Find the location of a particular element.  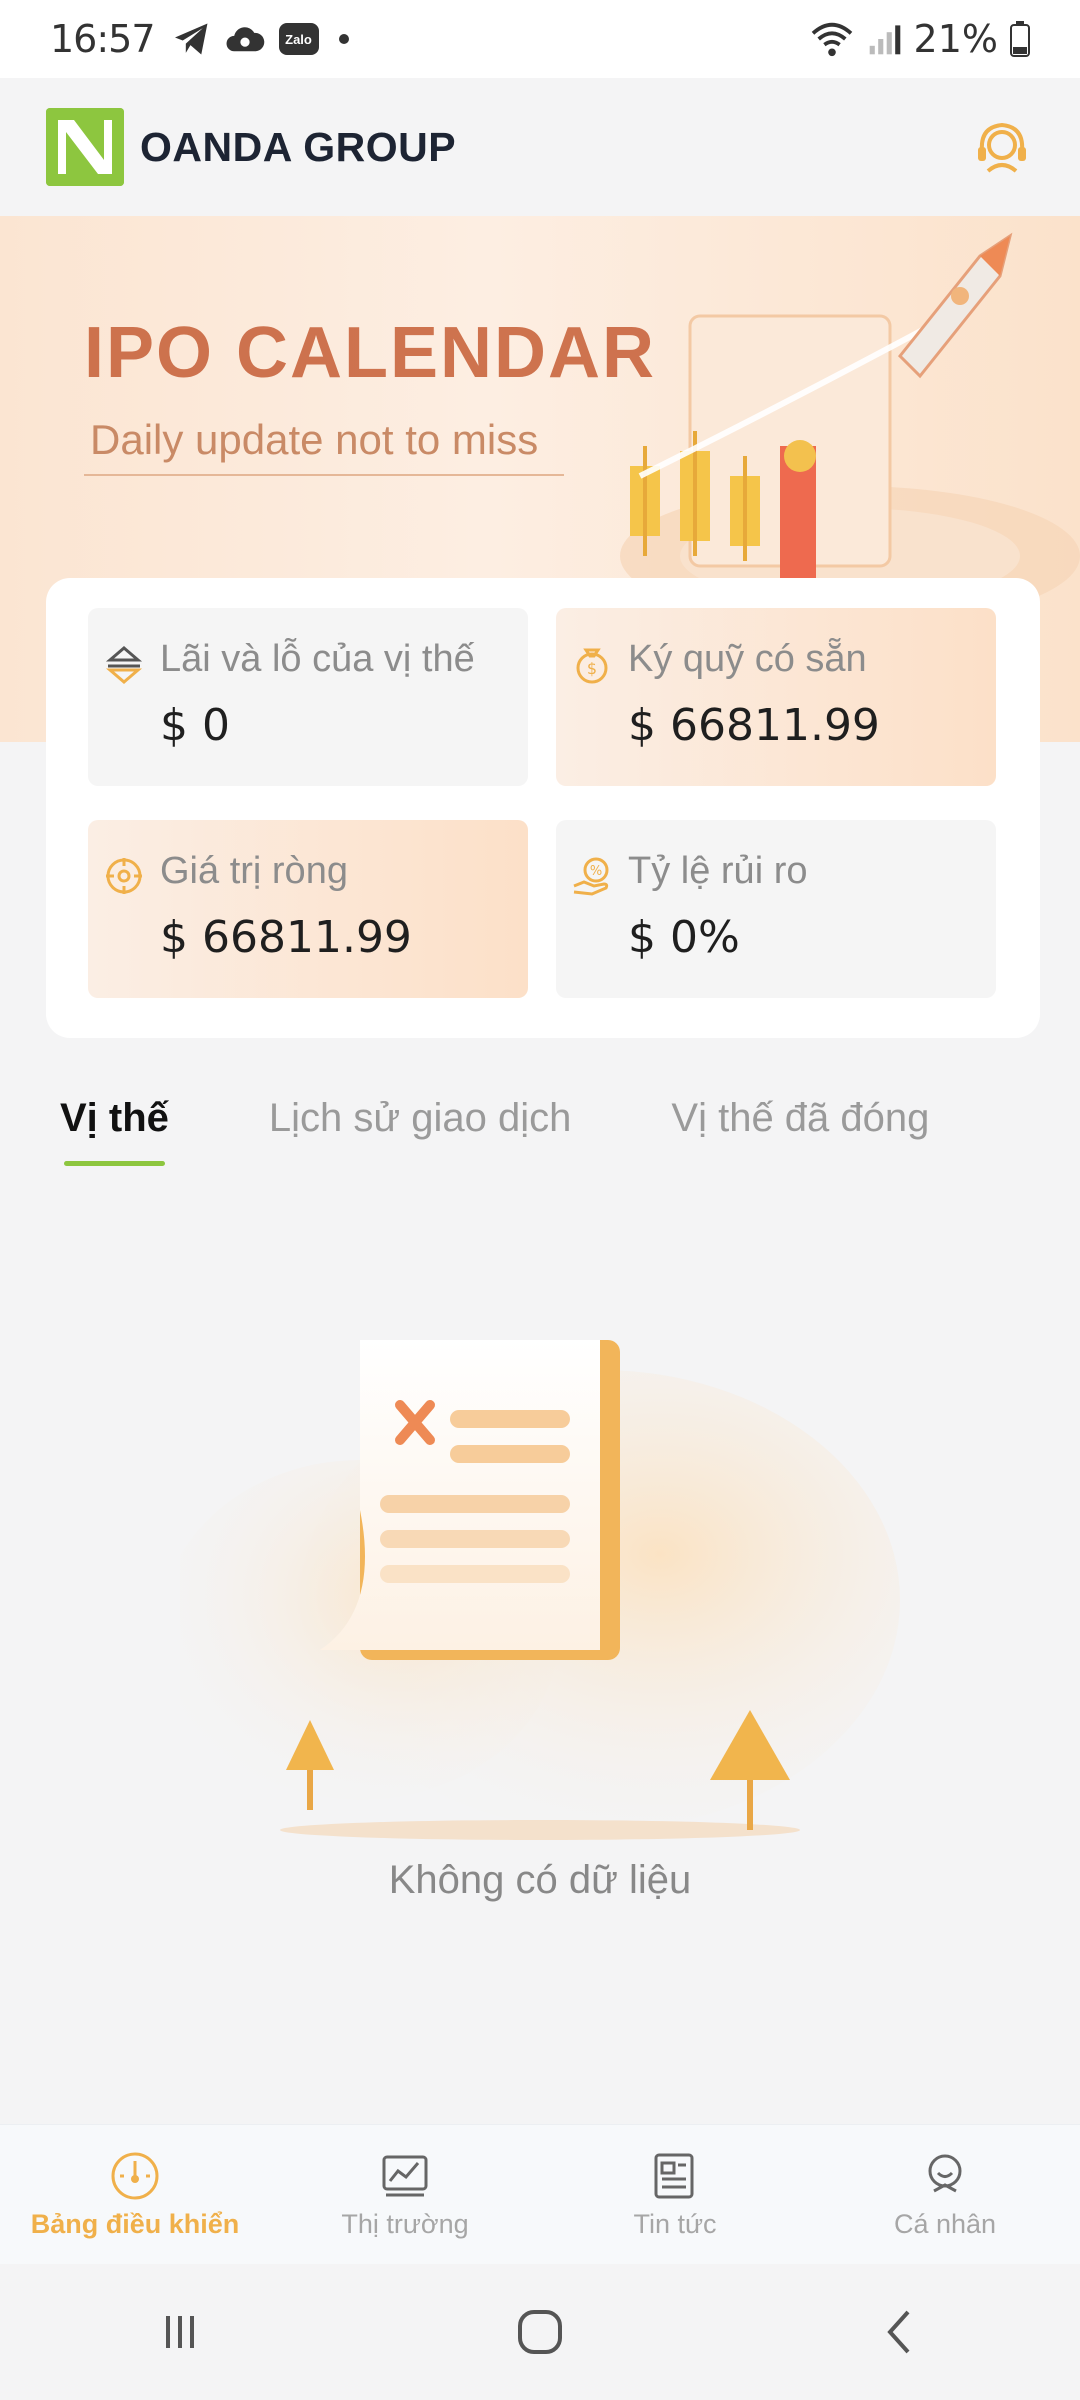

nav-label: Tin tức is located at coordinates (675, 2224).